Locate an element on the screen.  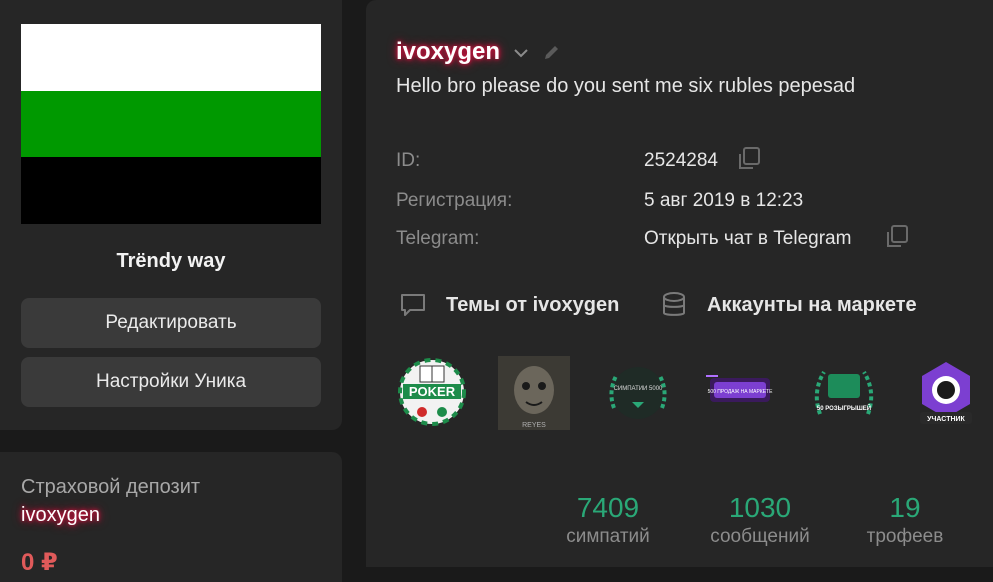
market-accounts-link: Аккаунты на маркете is located at coordinates (788, 305).